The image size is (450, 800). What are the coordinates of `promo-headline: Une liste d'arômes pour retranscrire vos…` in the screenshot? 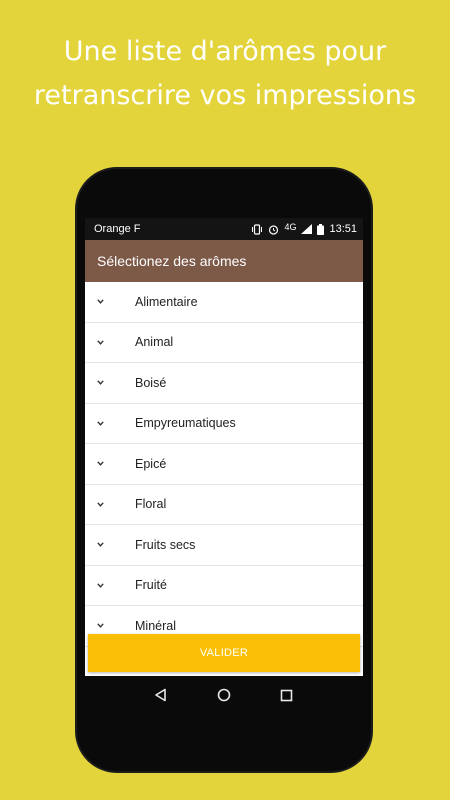 It's located at (225, 74).